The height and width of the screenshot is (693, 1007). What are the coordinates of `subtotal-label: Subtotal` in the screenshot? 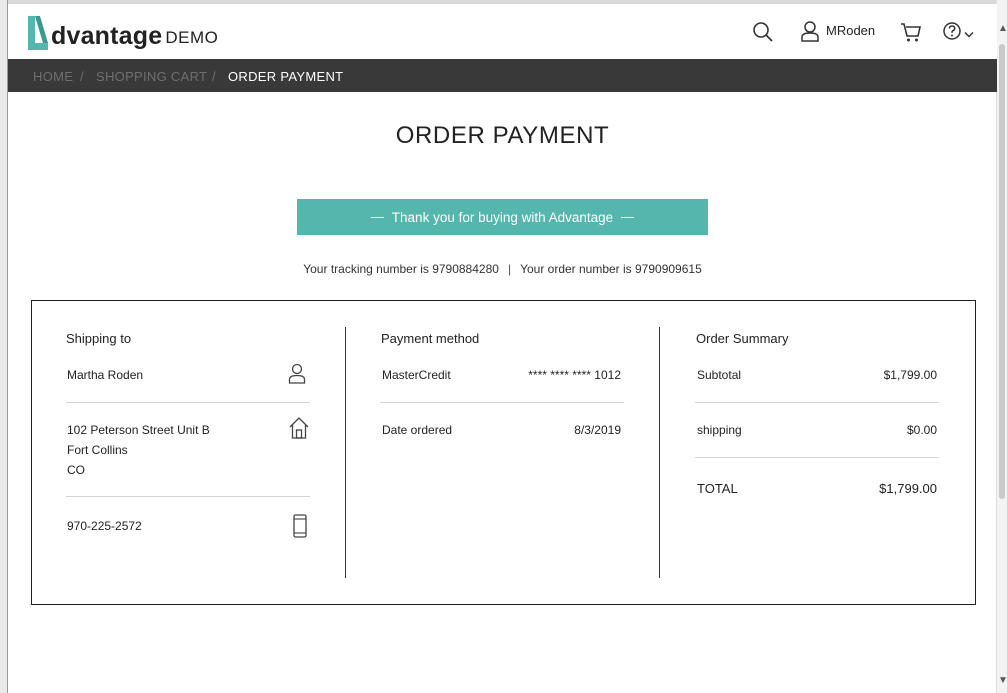 It's located at (719, 375).